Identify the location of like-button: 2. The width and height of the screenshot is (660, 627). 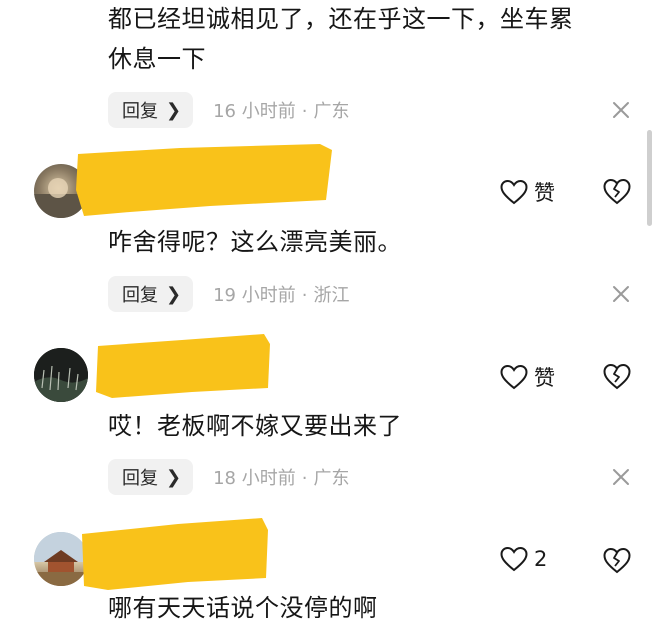
(523, 559).